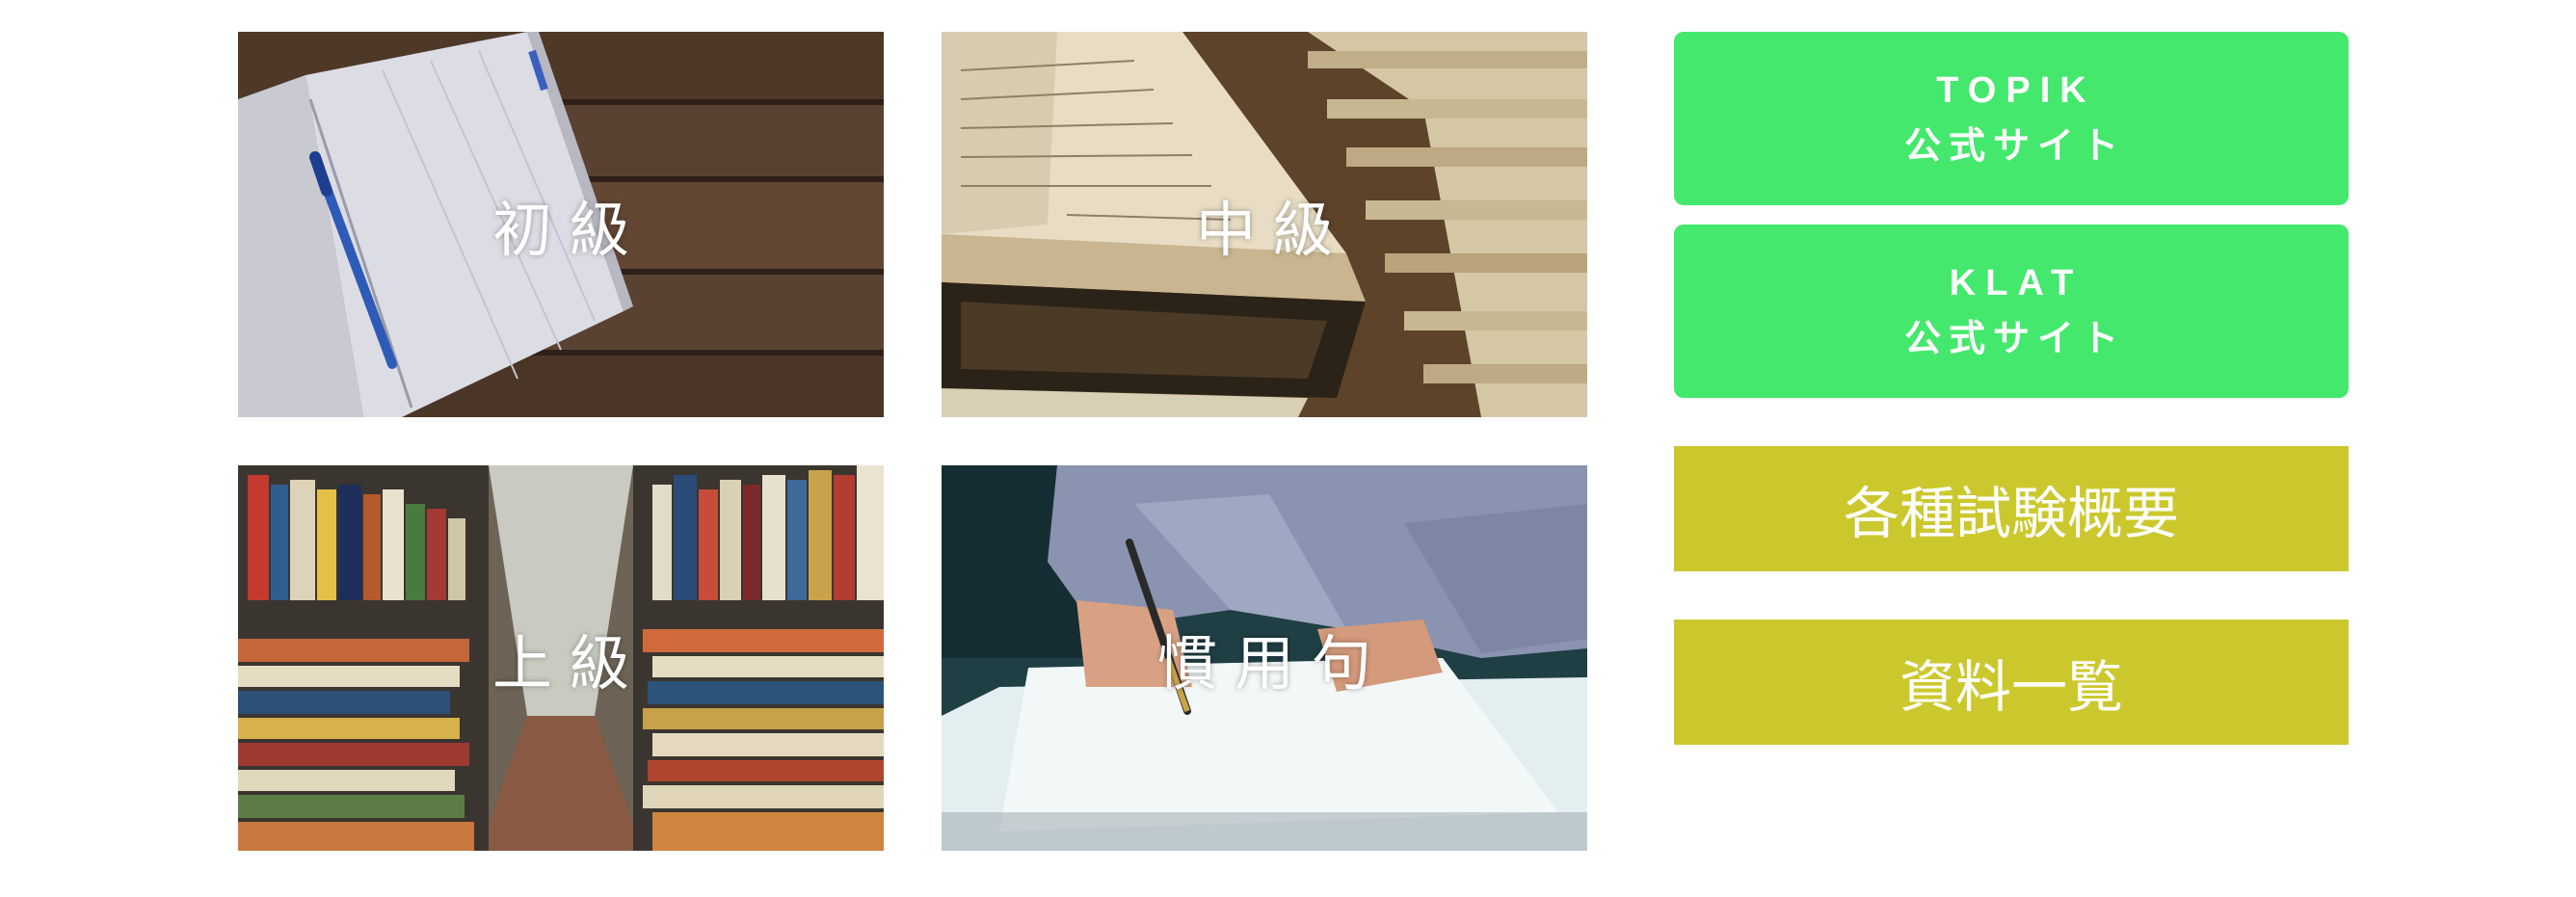 This screenshot has width=2576, height=897. Describe the element at coordinates (2011, 311) in the screenshot. I see `klat-official-site-button: KLAT 公式サイト` at that location.